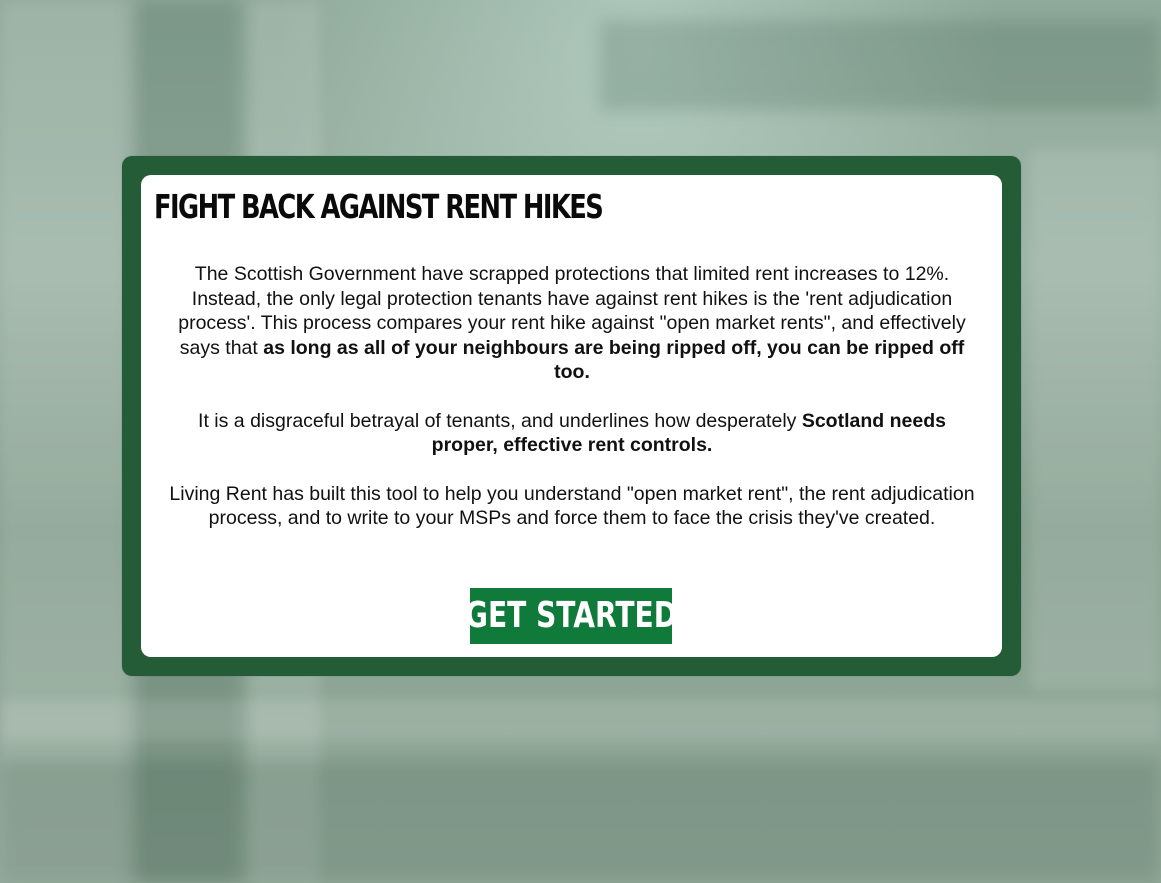  What do you see at coordinates (379, 206) in the screenshot?
I see `modal-title: FIGHT BACK AGAINST RENT HIKES` at bounding box center [379, 206].